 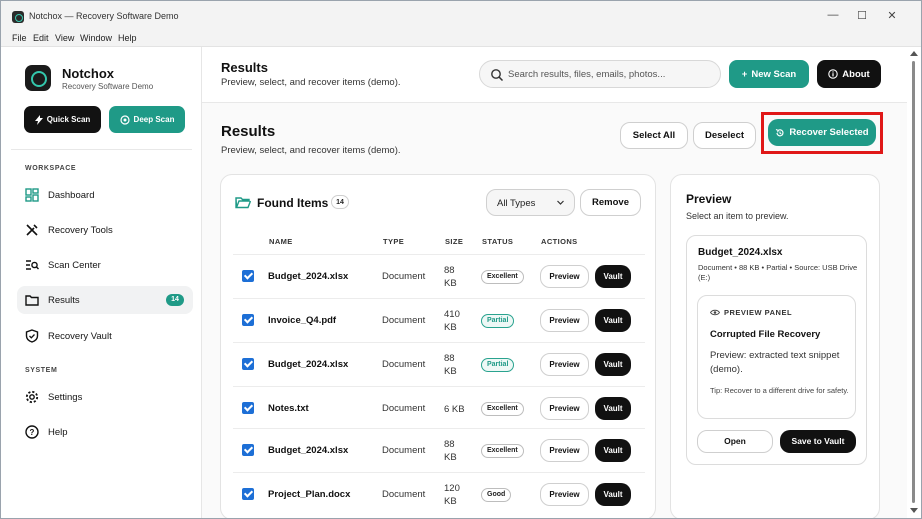 I want to click on select-all-button: Select All, so click(x=654, y=135).